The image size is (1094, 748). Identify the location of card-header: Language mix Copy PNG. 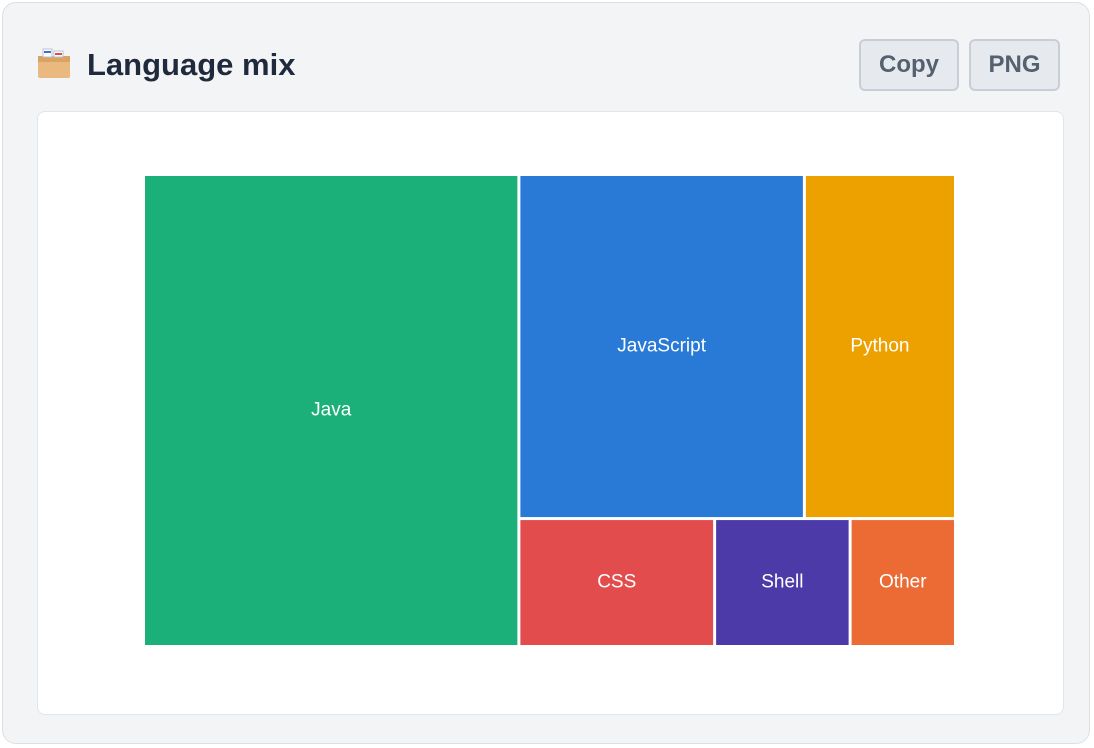
(546, 58).